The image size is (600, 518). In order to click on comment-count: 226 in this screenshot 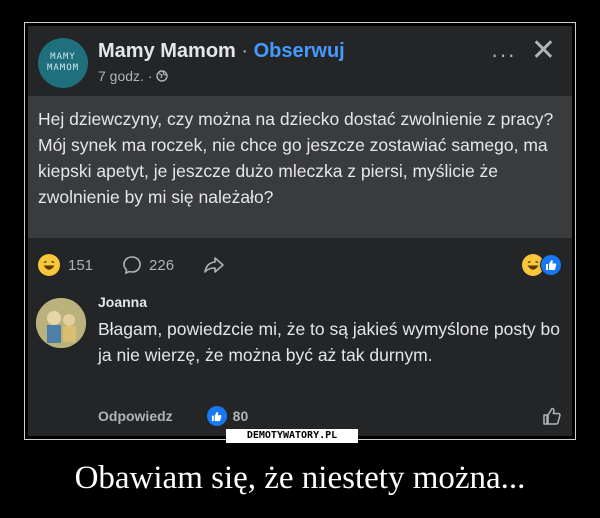, I will do `click(161, 265)`.